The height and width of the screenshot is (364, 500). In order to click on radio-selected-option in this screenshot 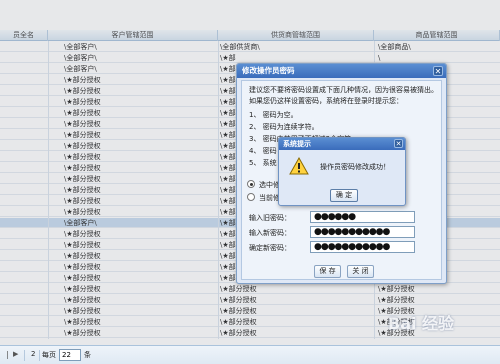, I will do `click(251, 184)`.